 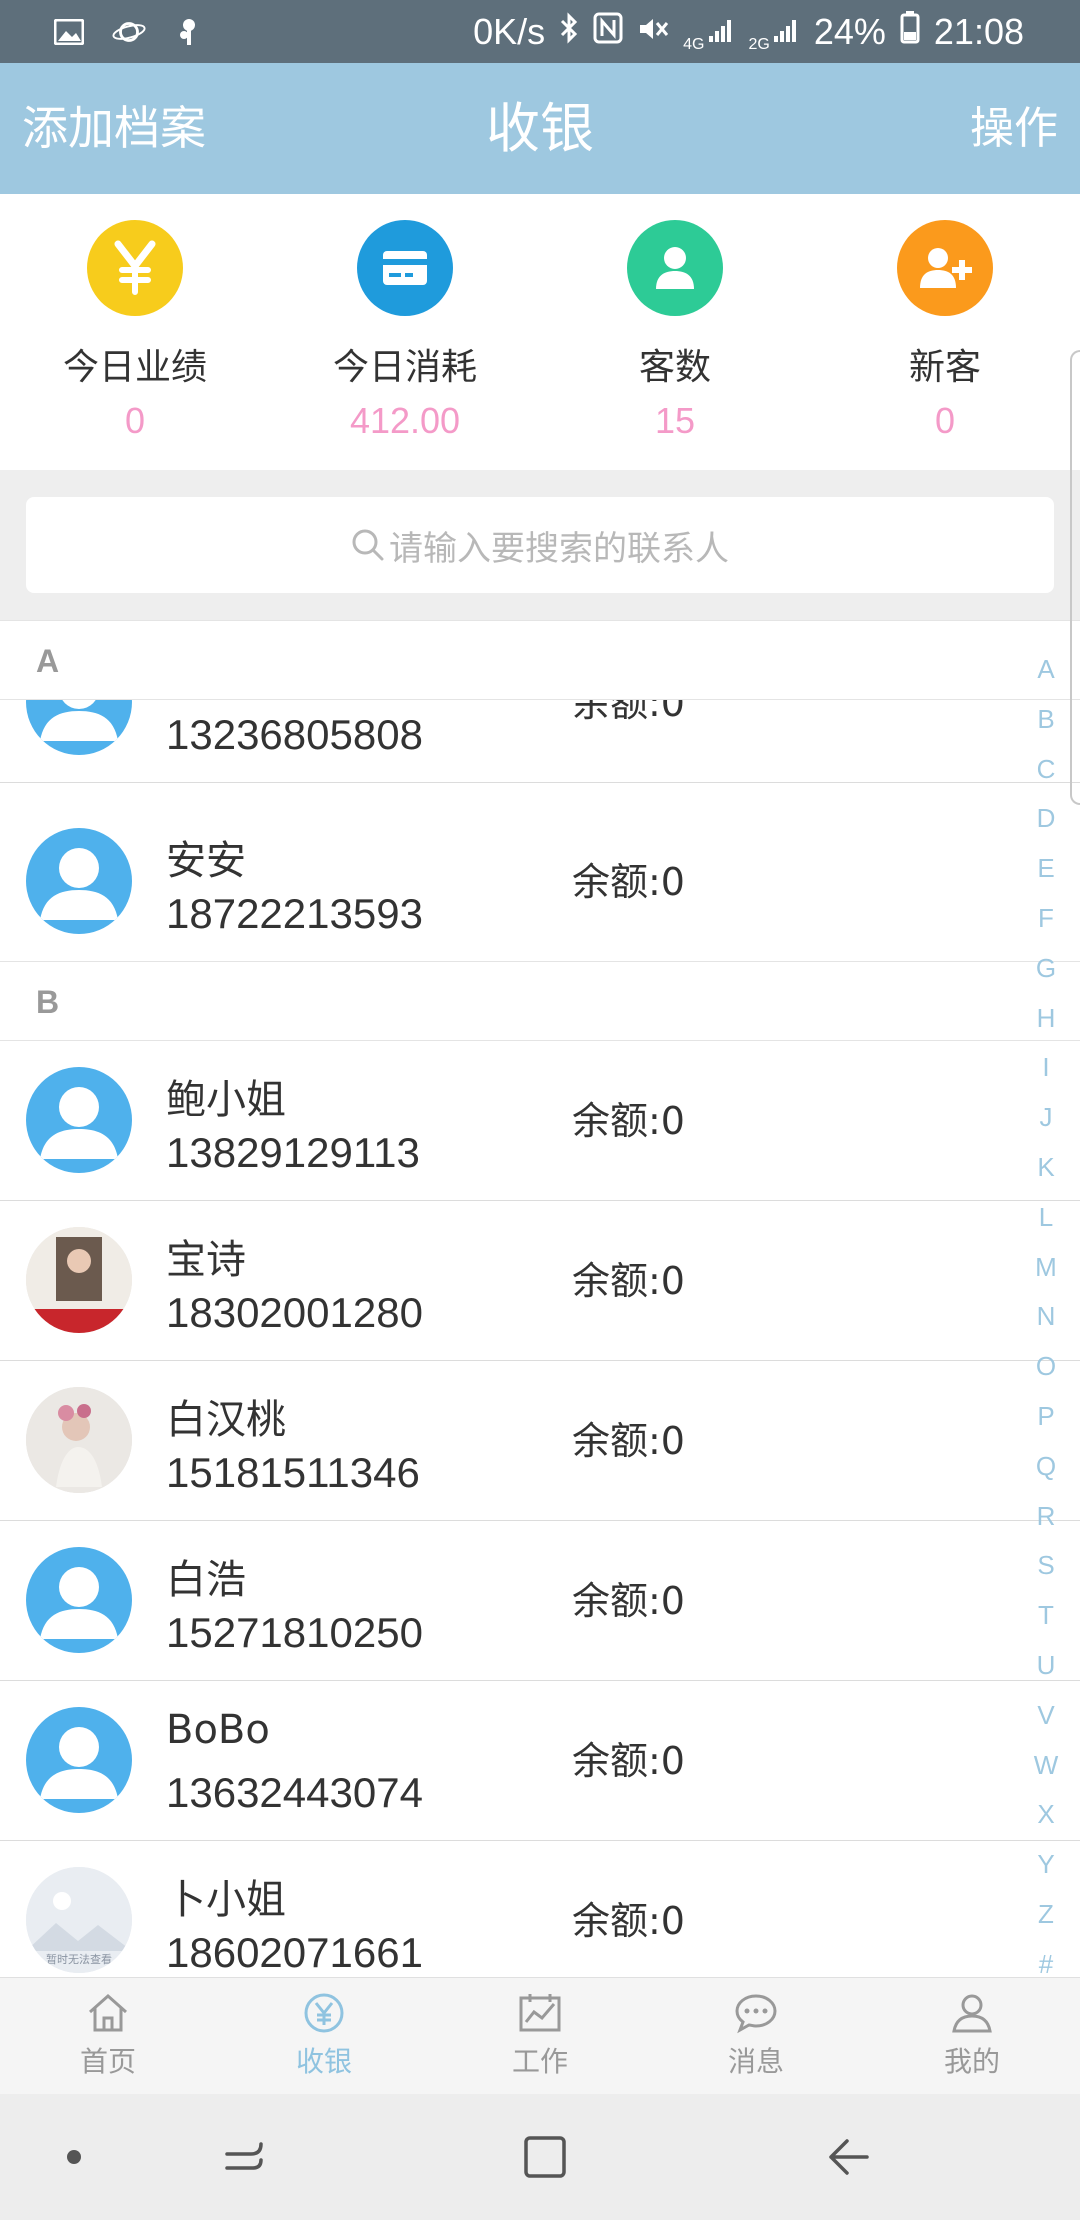 I want to click on tab-cashier: 收银, so click(x=324, y=2036).